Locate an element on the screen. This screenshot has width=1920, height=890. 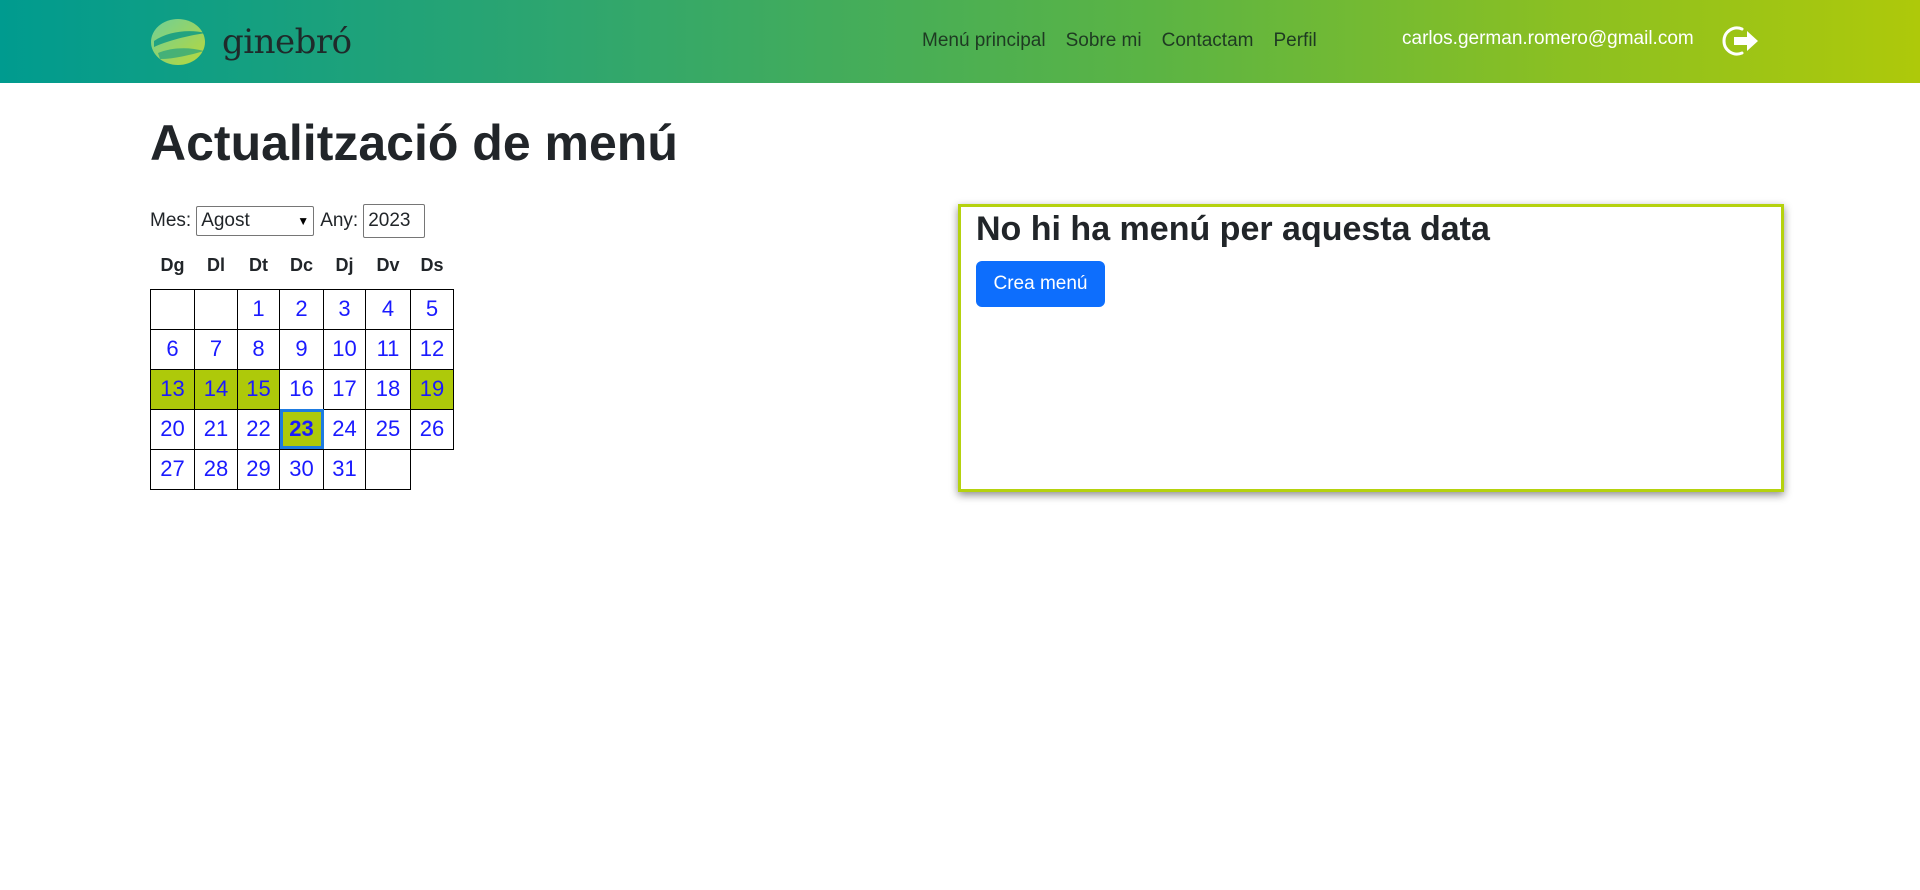
weekday-header-row: Dg Dl Dt Dc Dj Dv Ds is located at coordinates (302, 271).